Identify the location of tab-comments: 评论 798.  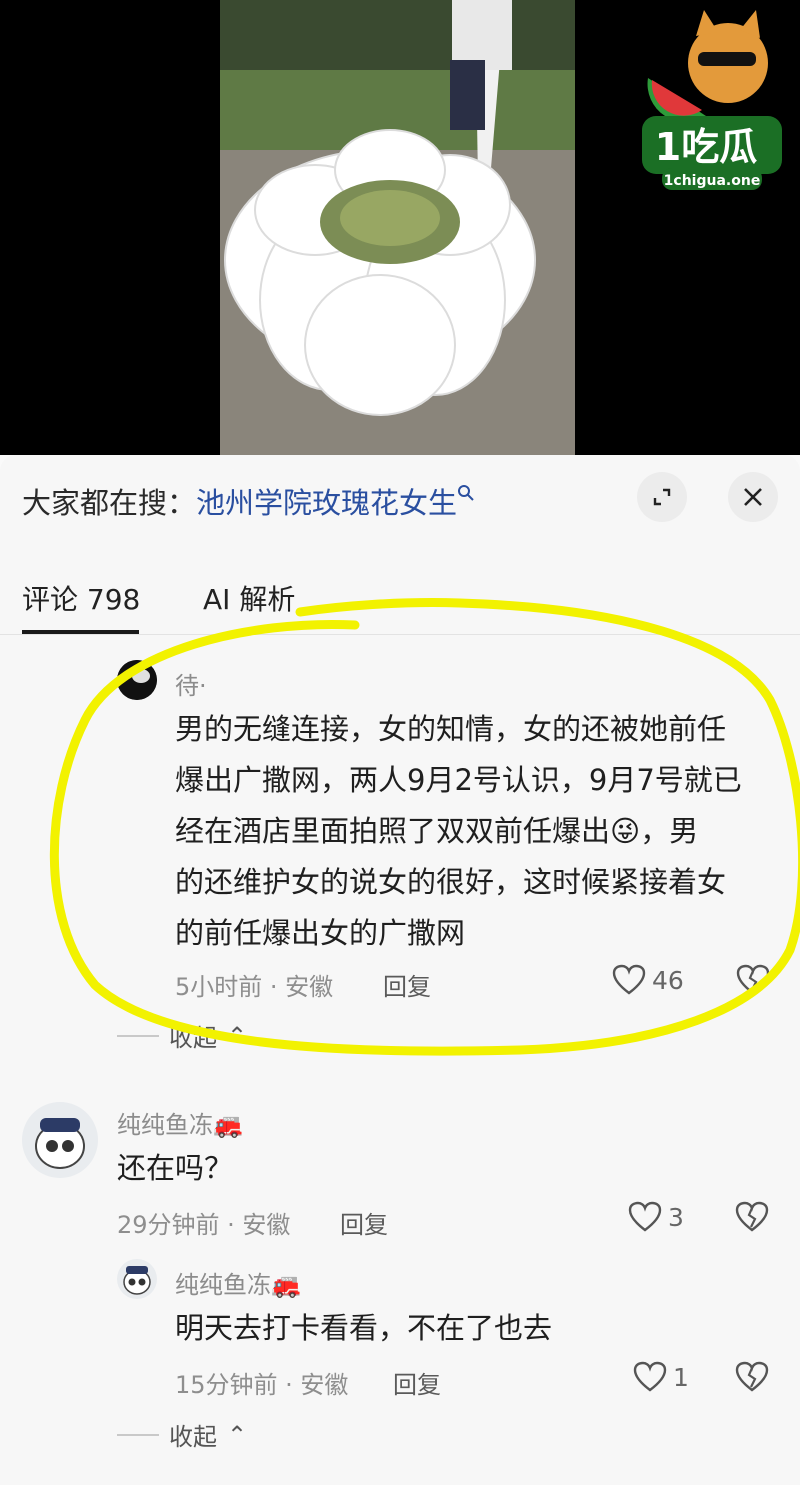
(81, 598).